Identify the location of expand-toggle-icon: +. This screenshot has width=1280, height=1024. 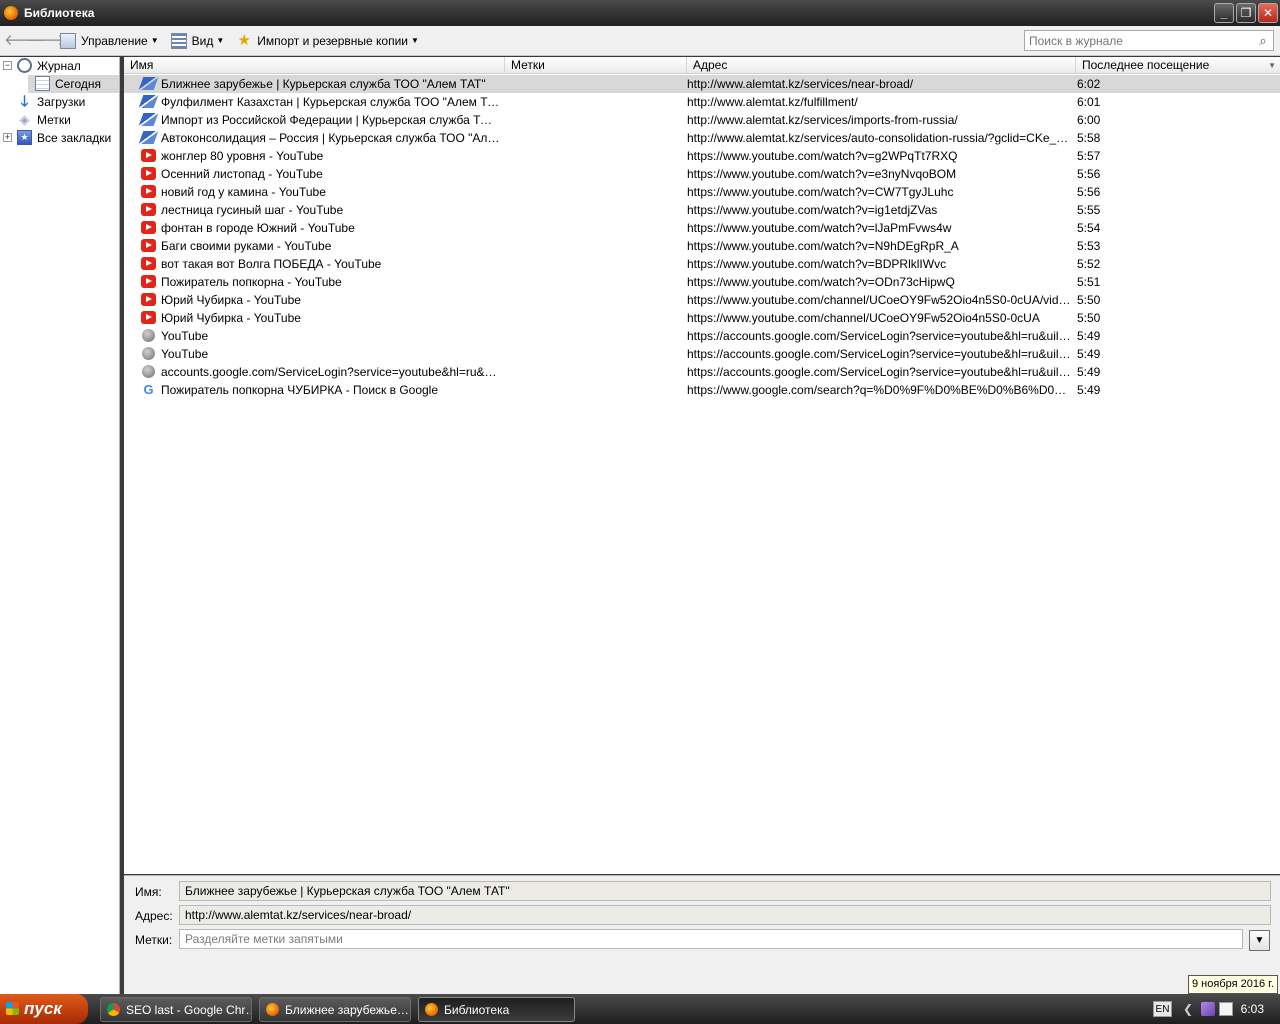
(7, 137).